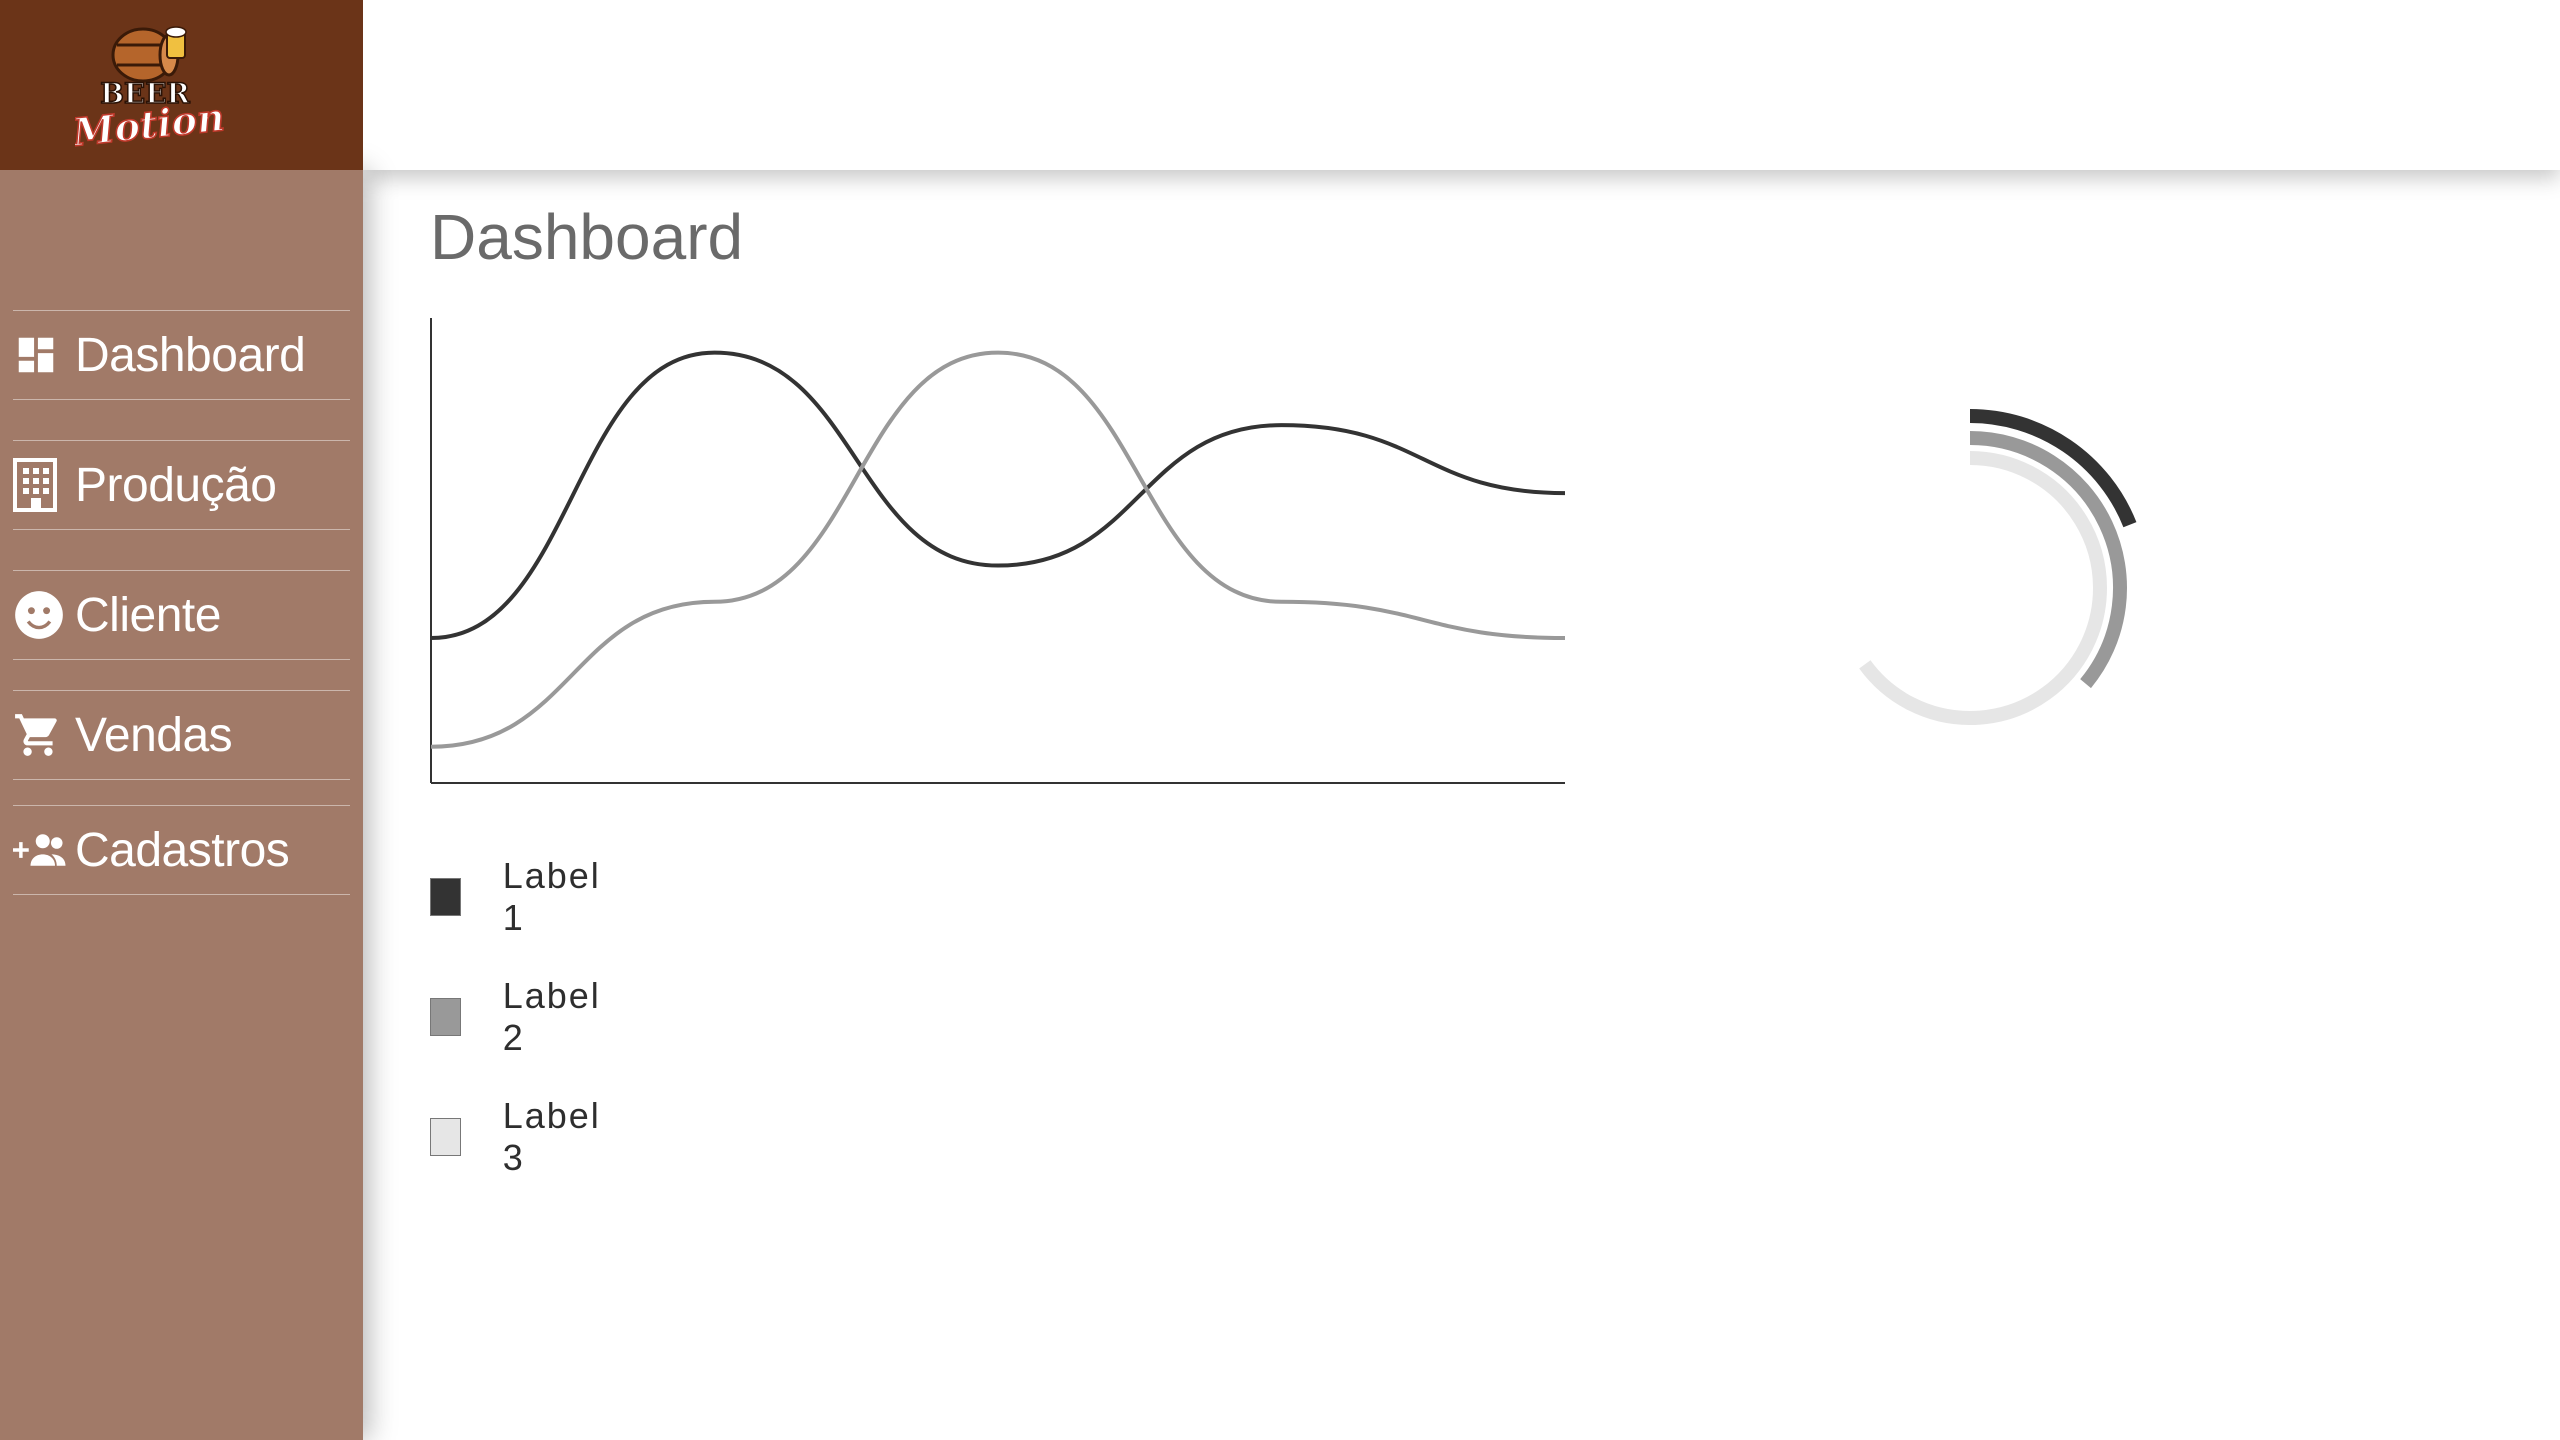 Image resolution: width=2560 pixels, height=1440 pixels. Describe the element at coordinates (148, 615) in the screenshot. I see `sidebar-item-label: Cliente` at that location.